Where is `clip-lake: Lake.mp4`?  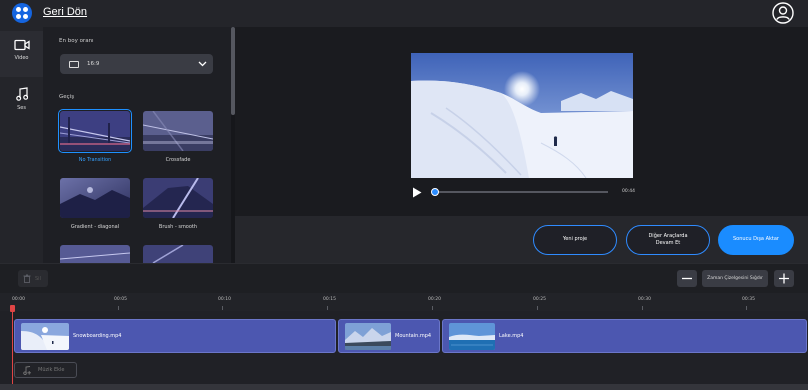
clip-lake: Lake.mp4 is located at coordinates (624, 336).